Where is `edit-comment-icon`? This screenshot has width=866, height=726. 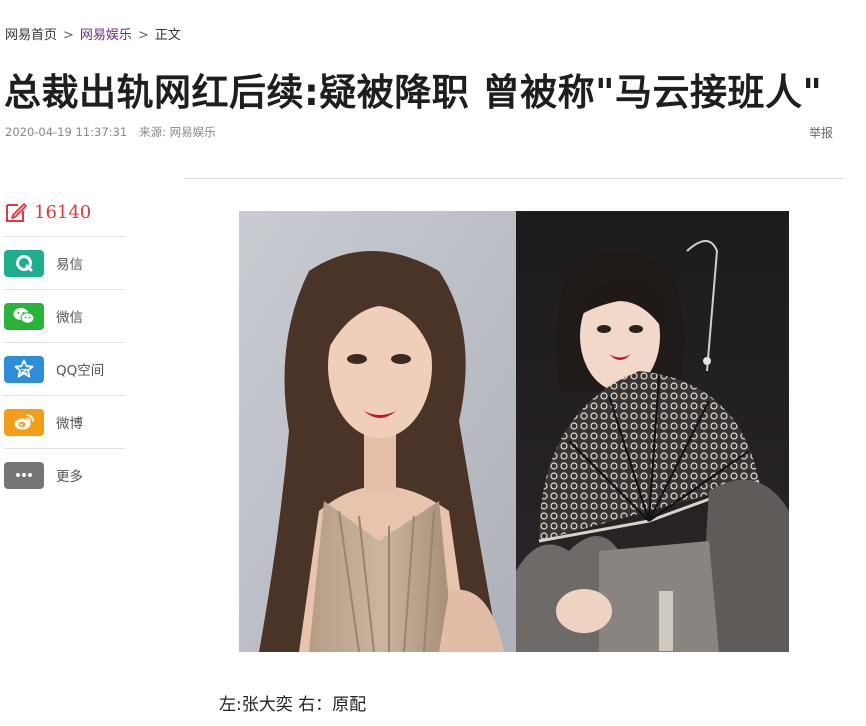 edit-comment-icon is located at coordinates (16, 212).